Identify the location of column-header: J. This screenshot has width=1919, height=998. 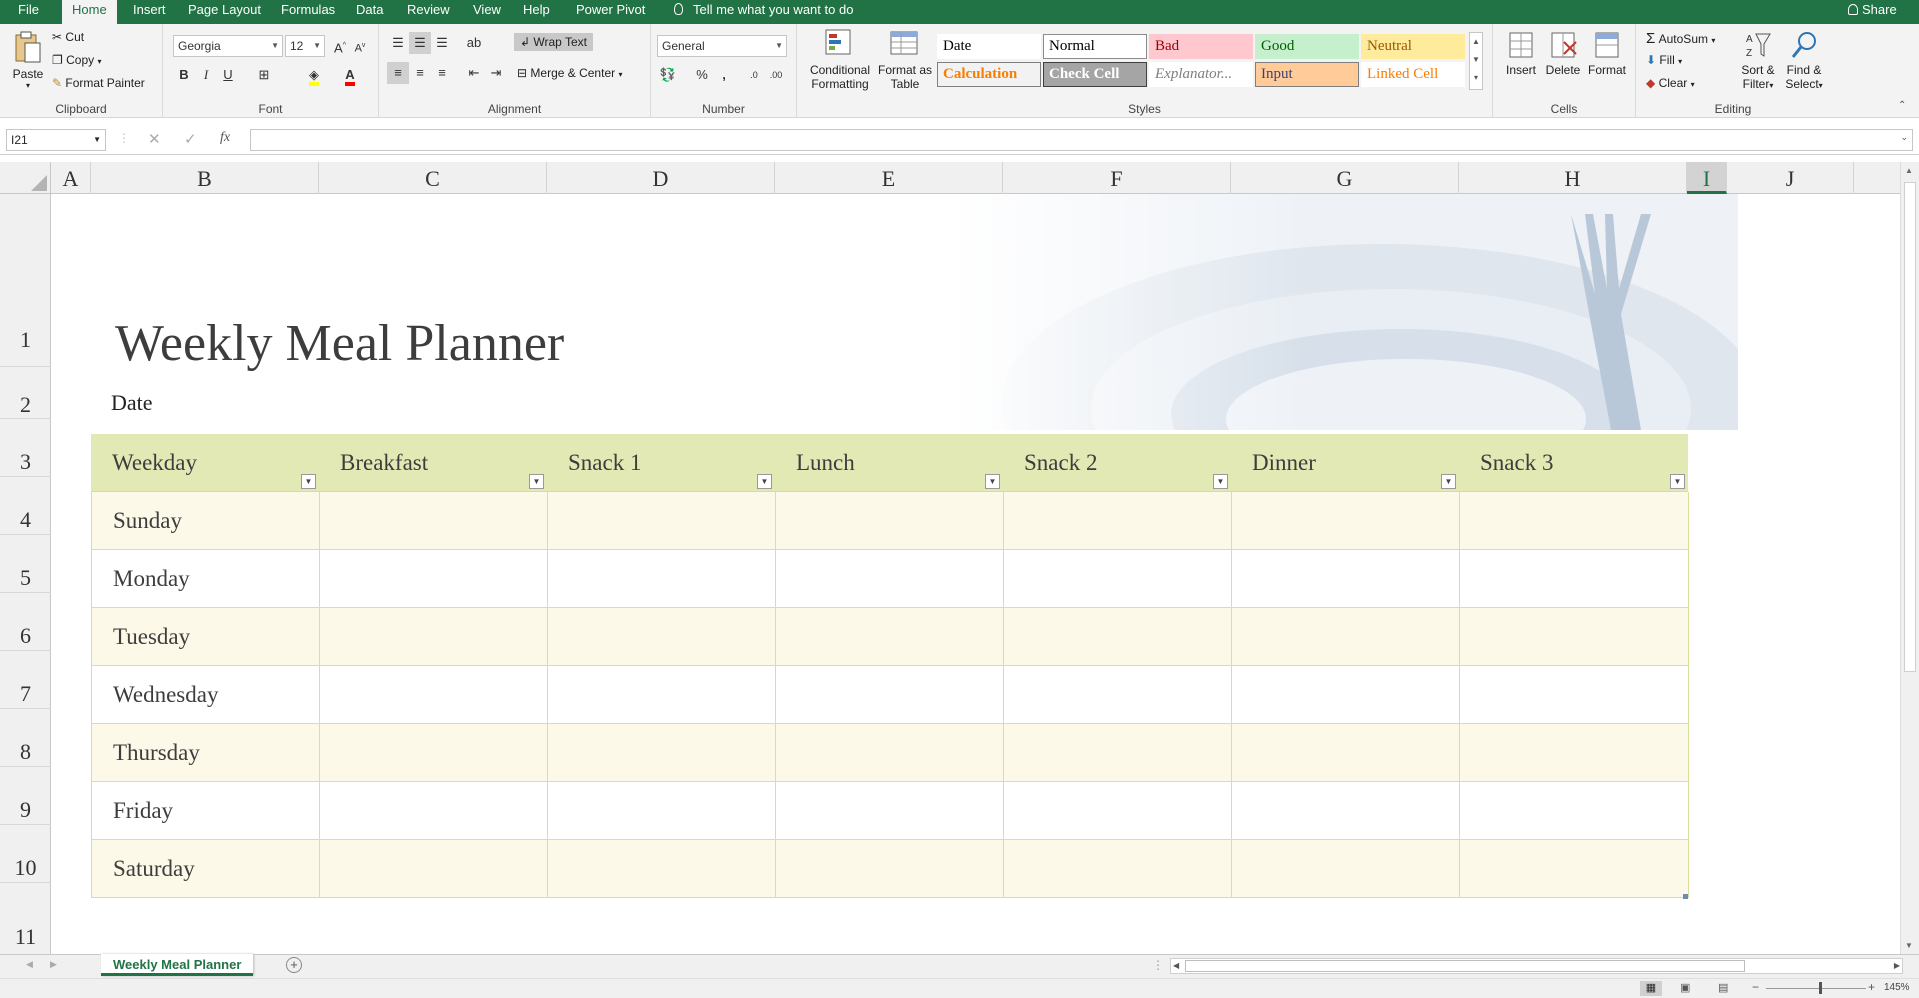
(1790, 178).